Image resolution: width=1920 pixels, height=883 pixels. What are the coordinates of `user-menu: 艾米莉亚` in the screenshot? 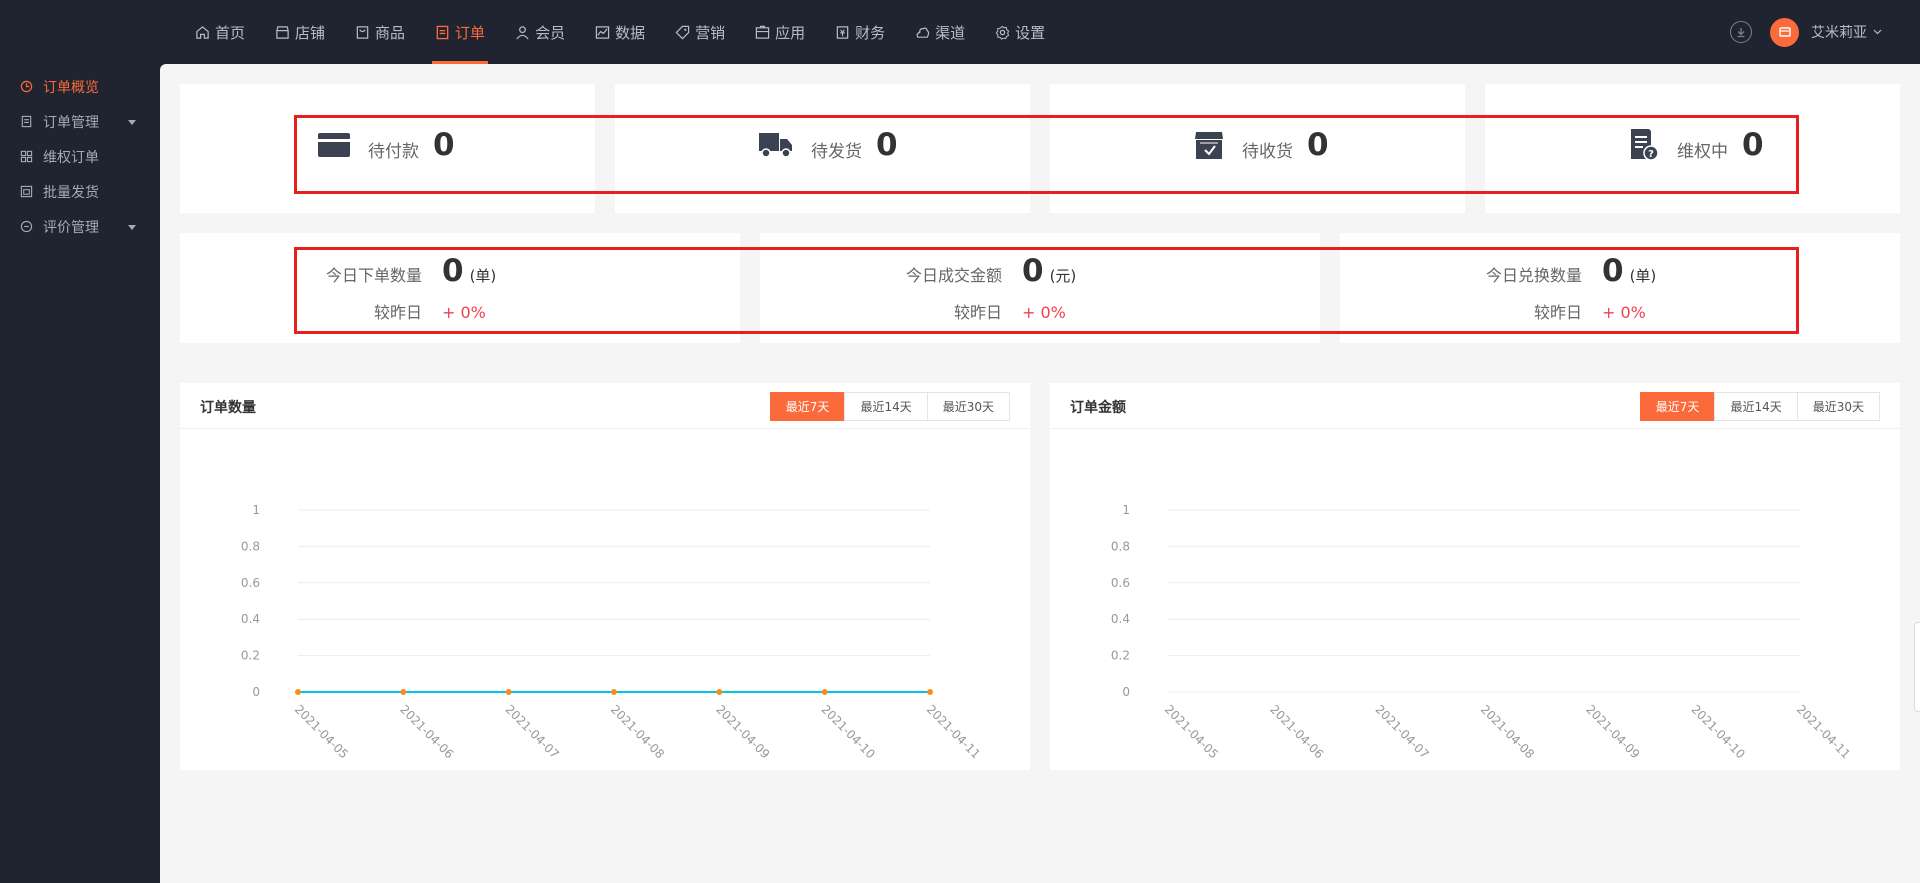 It's located at (1846, 32).